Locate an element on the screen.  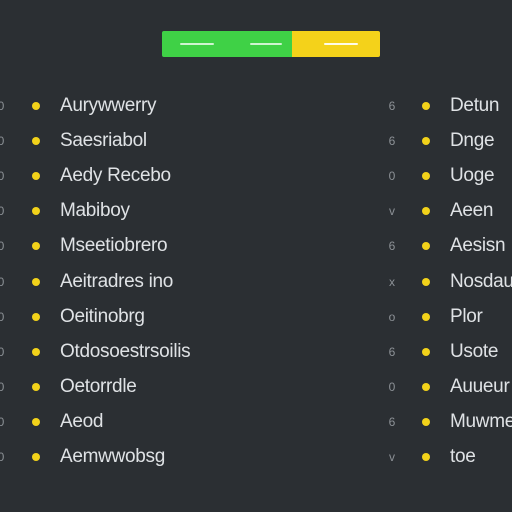
list-item: 0 Otdosoestrsoilis is located at coordinates (120, 351).